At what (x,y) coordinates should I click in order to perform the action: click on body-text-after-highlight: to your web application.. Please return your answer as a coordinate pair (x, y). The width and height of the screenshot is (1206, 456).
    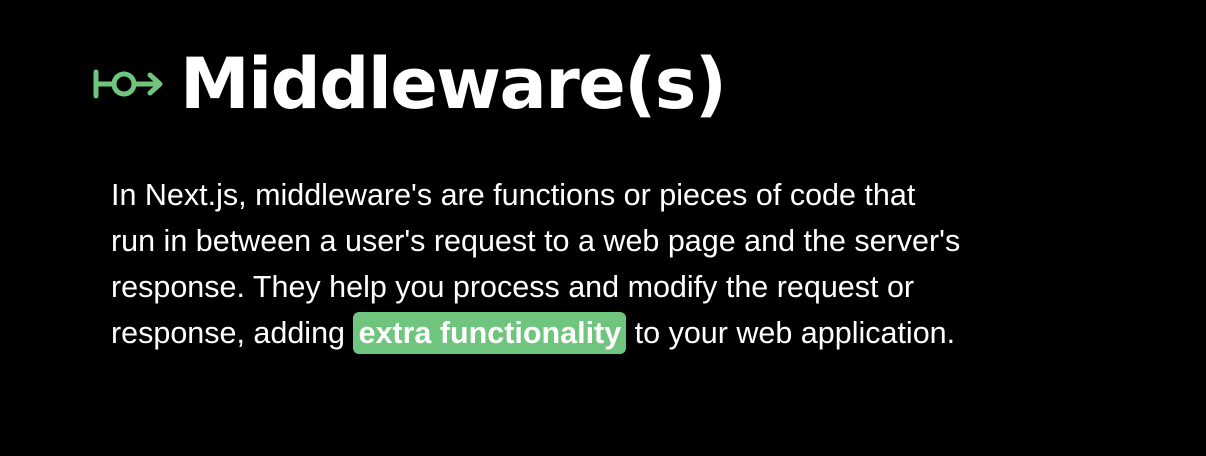
    Looking at the image, I should click on (791, 333).